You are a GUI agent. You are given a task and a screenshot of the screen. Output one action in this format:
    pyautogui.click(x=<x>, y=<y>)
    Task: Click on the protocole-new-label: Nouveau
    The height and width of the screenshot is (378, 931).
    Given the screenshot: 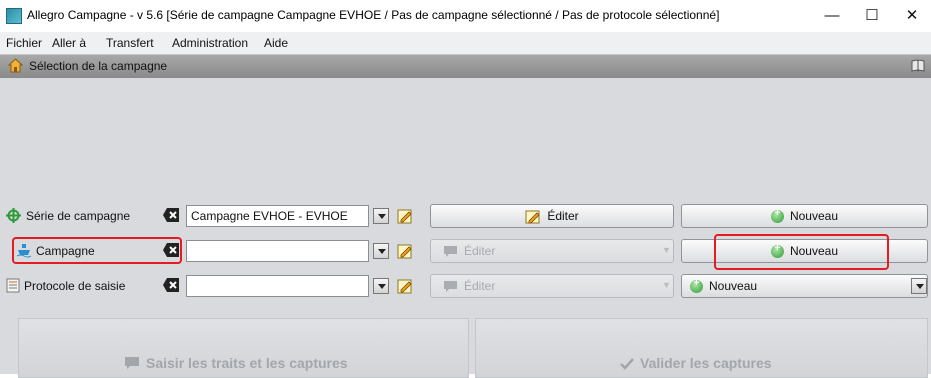 What is the action you would take?
    pyautogui.click(x=733, y=286)
    